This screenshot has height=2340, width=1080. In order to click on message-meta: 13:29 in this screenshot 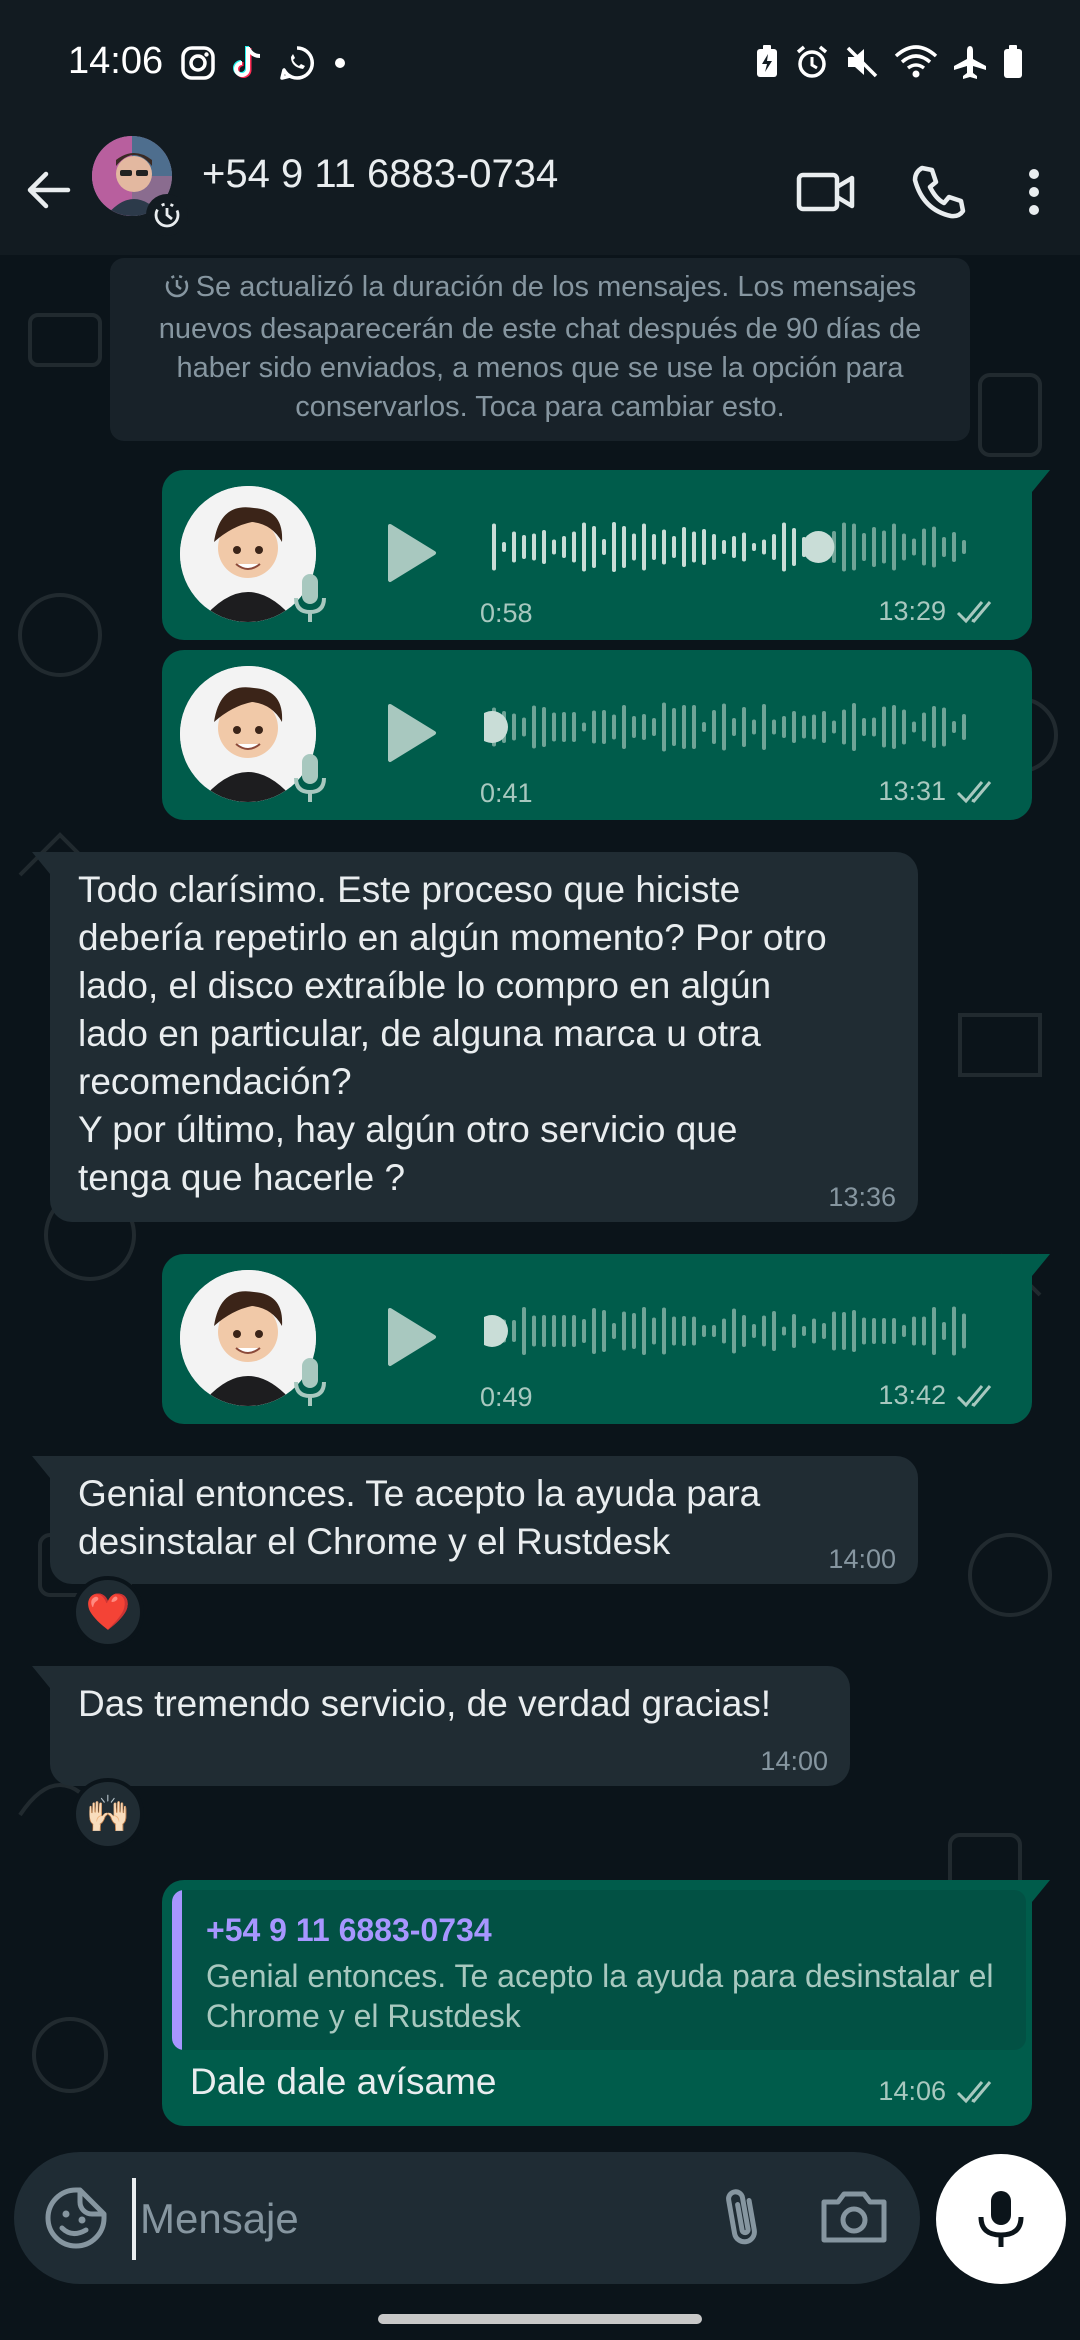, I will do `click(940, 611)`.